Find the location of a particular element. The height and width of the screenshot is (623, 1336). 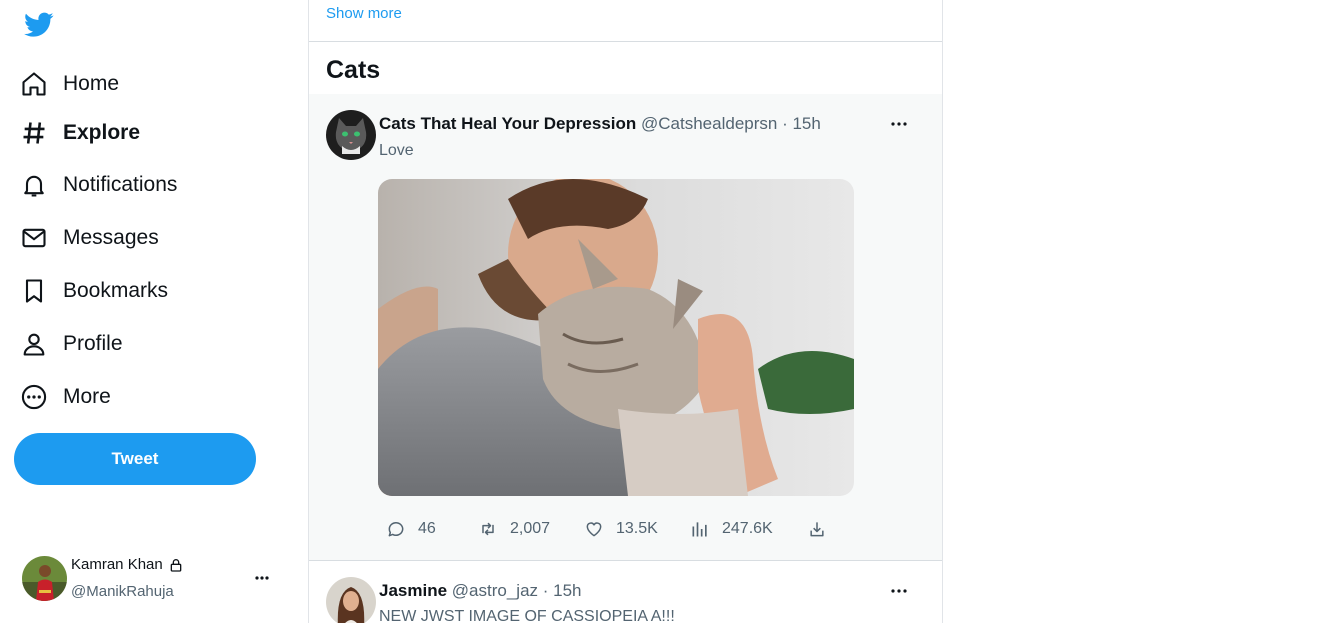

analytics-icon is located at coordinates (699, 529).